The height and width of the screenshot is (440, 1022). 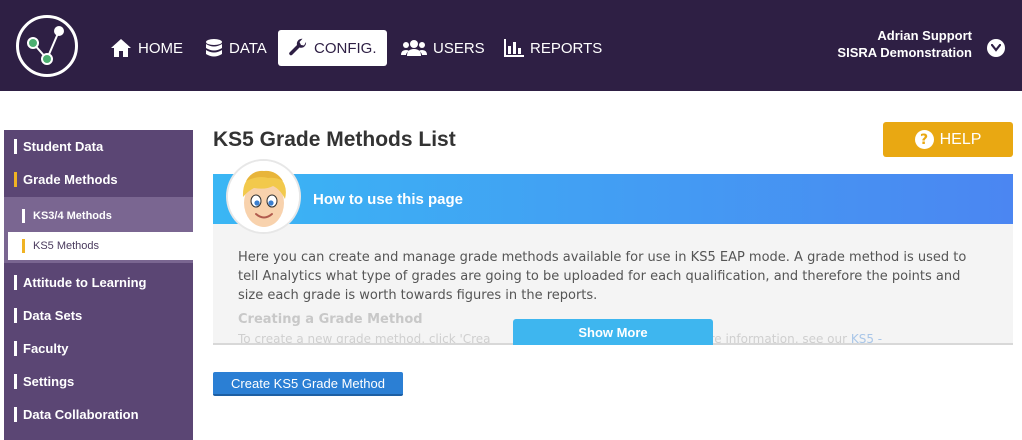 What do you see at coordinates (160, 48) in the screenshot?
I see `nav-home-label: HOME` at bounding box center [160, 48].